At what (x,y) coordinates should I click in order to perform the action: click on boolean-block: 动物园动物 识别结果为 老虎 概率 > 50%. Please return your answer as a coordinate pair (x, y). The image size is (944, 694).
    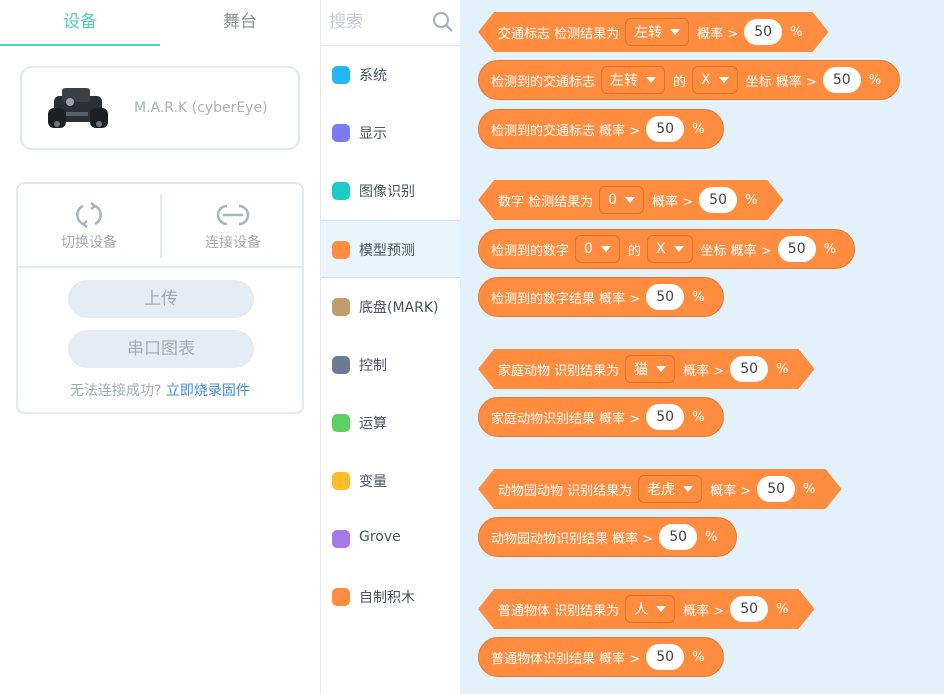
    Looking at the image, I should click on (660, 489).